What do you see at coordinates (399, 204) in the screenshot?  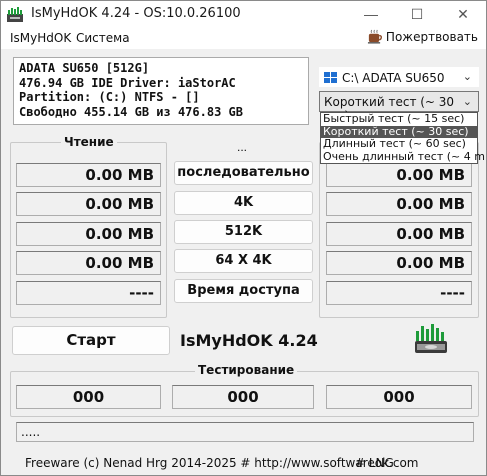 I see `write-4k-value: 0.00 MB` at bounding box center [399, 204].